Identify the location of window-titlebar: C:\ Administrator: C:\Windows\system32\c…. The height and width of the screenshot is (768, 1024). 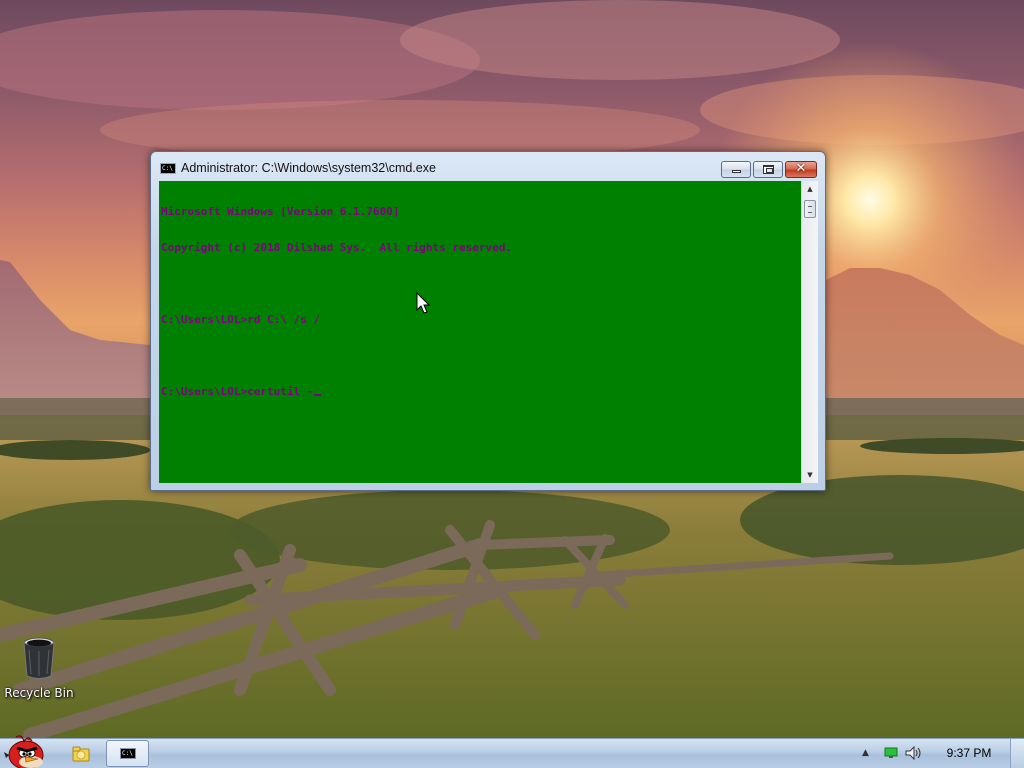
(488, 166).